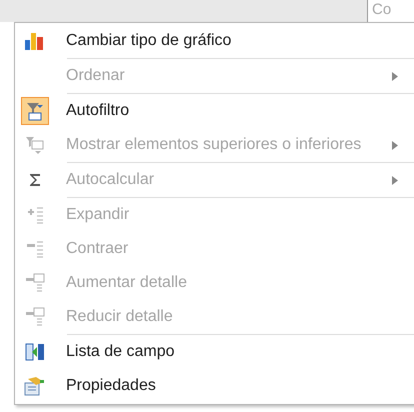  Describe the element at coordinates (35, 145) in the screenshot. I see `top-ten-icon` at that location.